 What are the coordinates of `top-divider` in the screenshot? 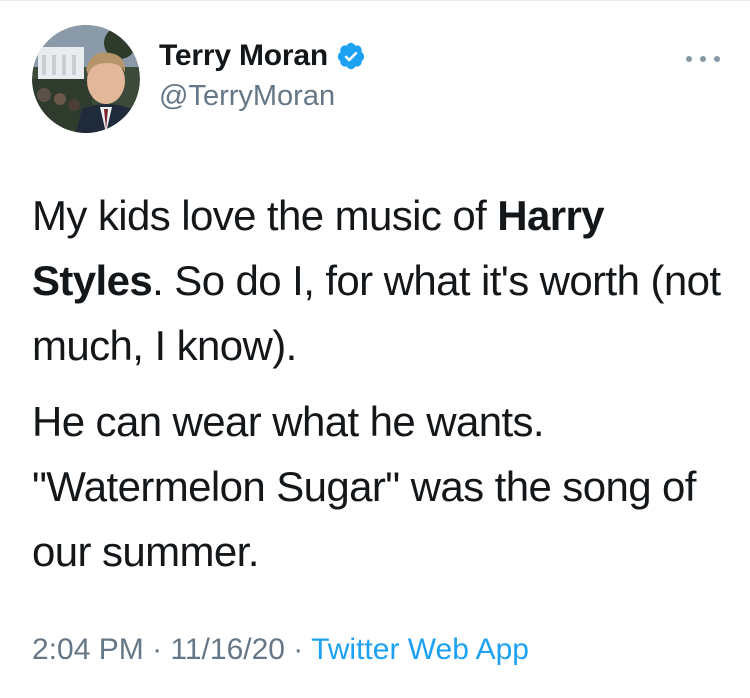 It's located at (375, 0).